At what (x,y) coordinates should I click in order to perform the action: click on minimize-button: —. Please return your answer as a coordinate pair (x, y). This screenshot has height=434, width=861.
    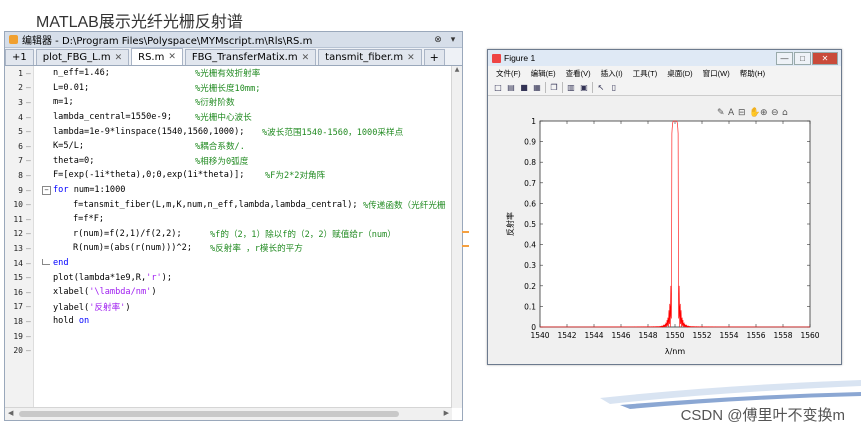
    Looking at the image, I should click on (784, 58).